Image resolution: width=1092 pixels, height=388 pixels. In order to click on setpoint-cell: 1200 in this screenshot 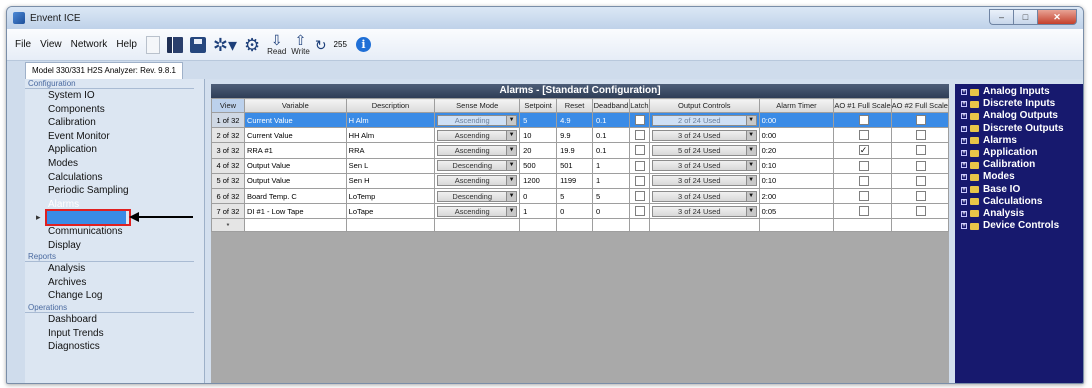, I will do `click(538, 180)`.